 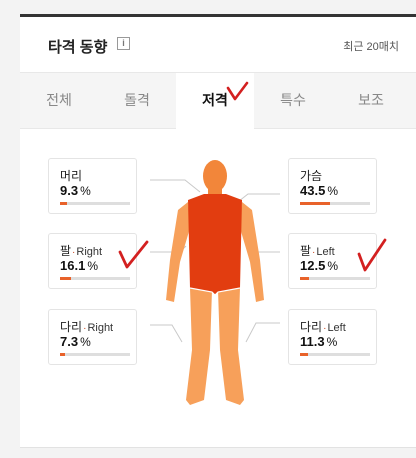 What do you see at coordinates (311, 176) in the screenshot?
I see `stat-chest-label: 가슴` at bounding box center [311, 176].